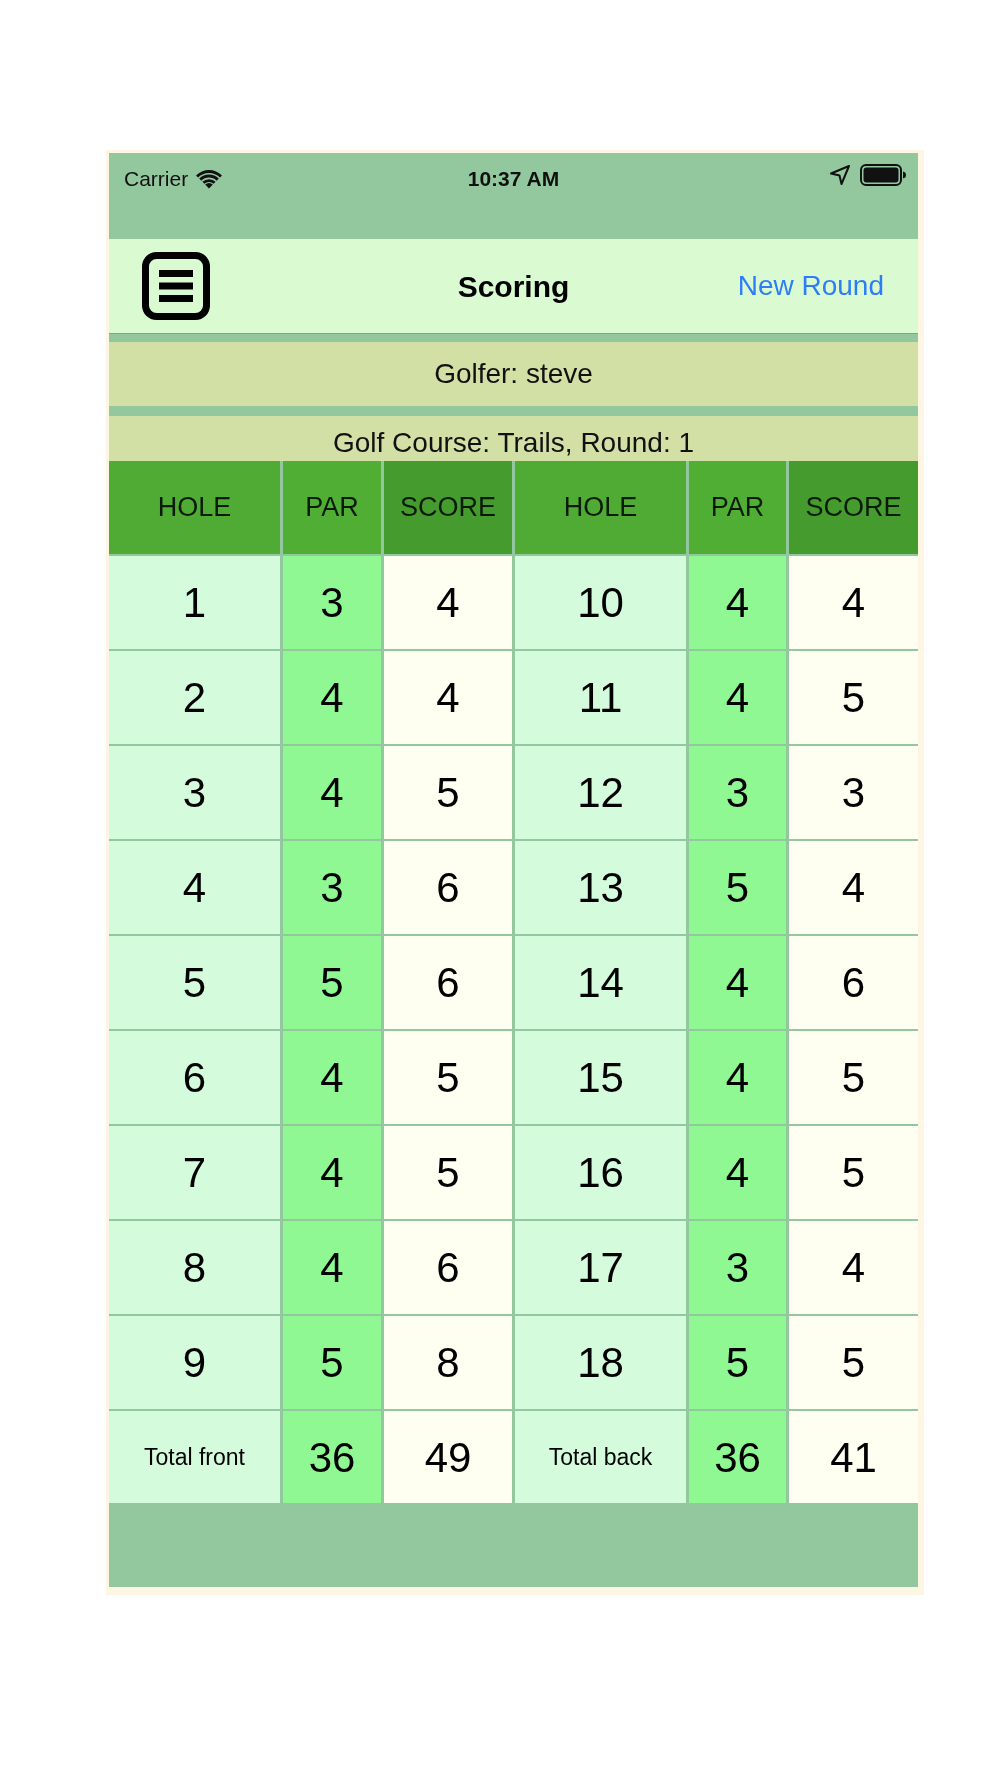 The width and height of the screenshot is (1000, 1778). Describe the element at coordinates (513, 438) in the screenshot. I see `course-banner: Golf Course: Trails, Round: 1` at that location.